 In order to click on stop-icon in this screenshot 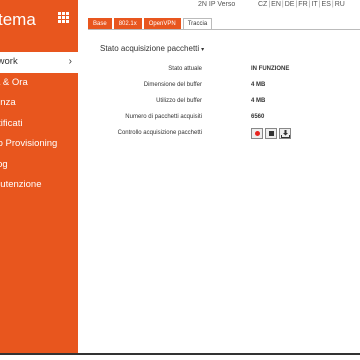, I will do `click(271, 133)`.